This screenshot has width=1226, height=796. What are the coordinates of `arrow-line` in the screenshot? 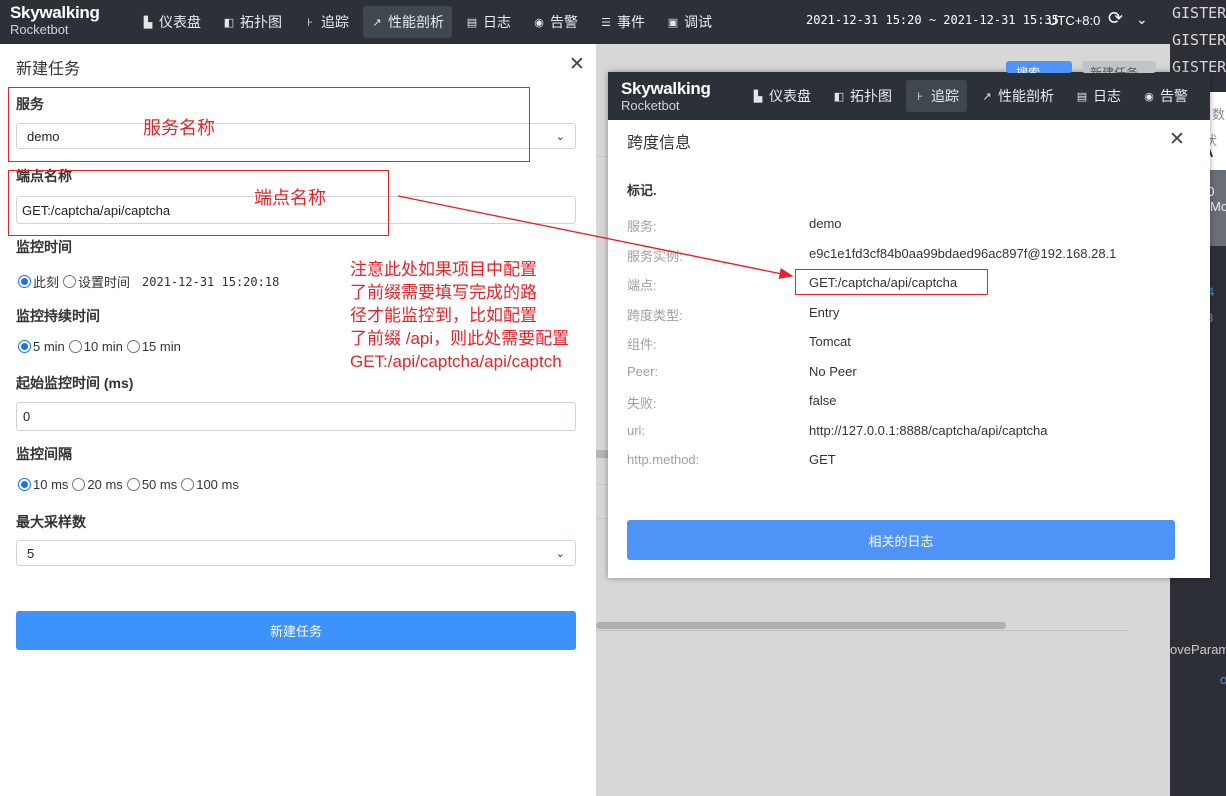 It's located at (595, 237).